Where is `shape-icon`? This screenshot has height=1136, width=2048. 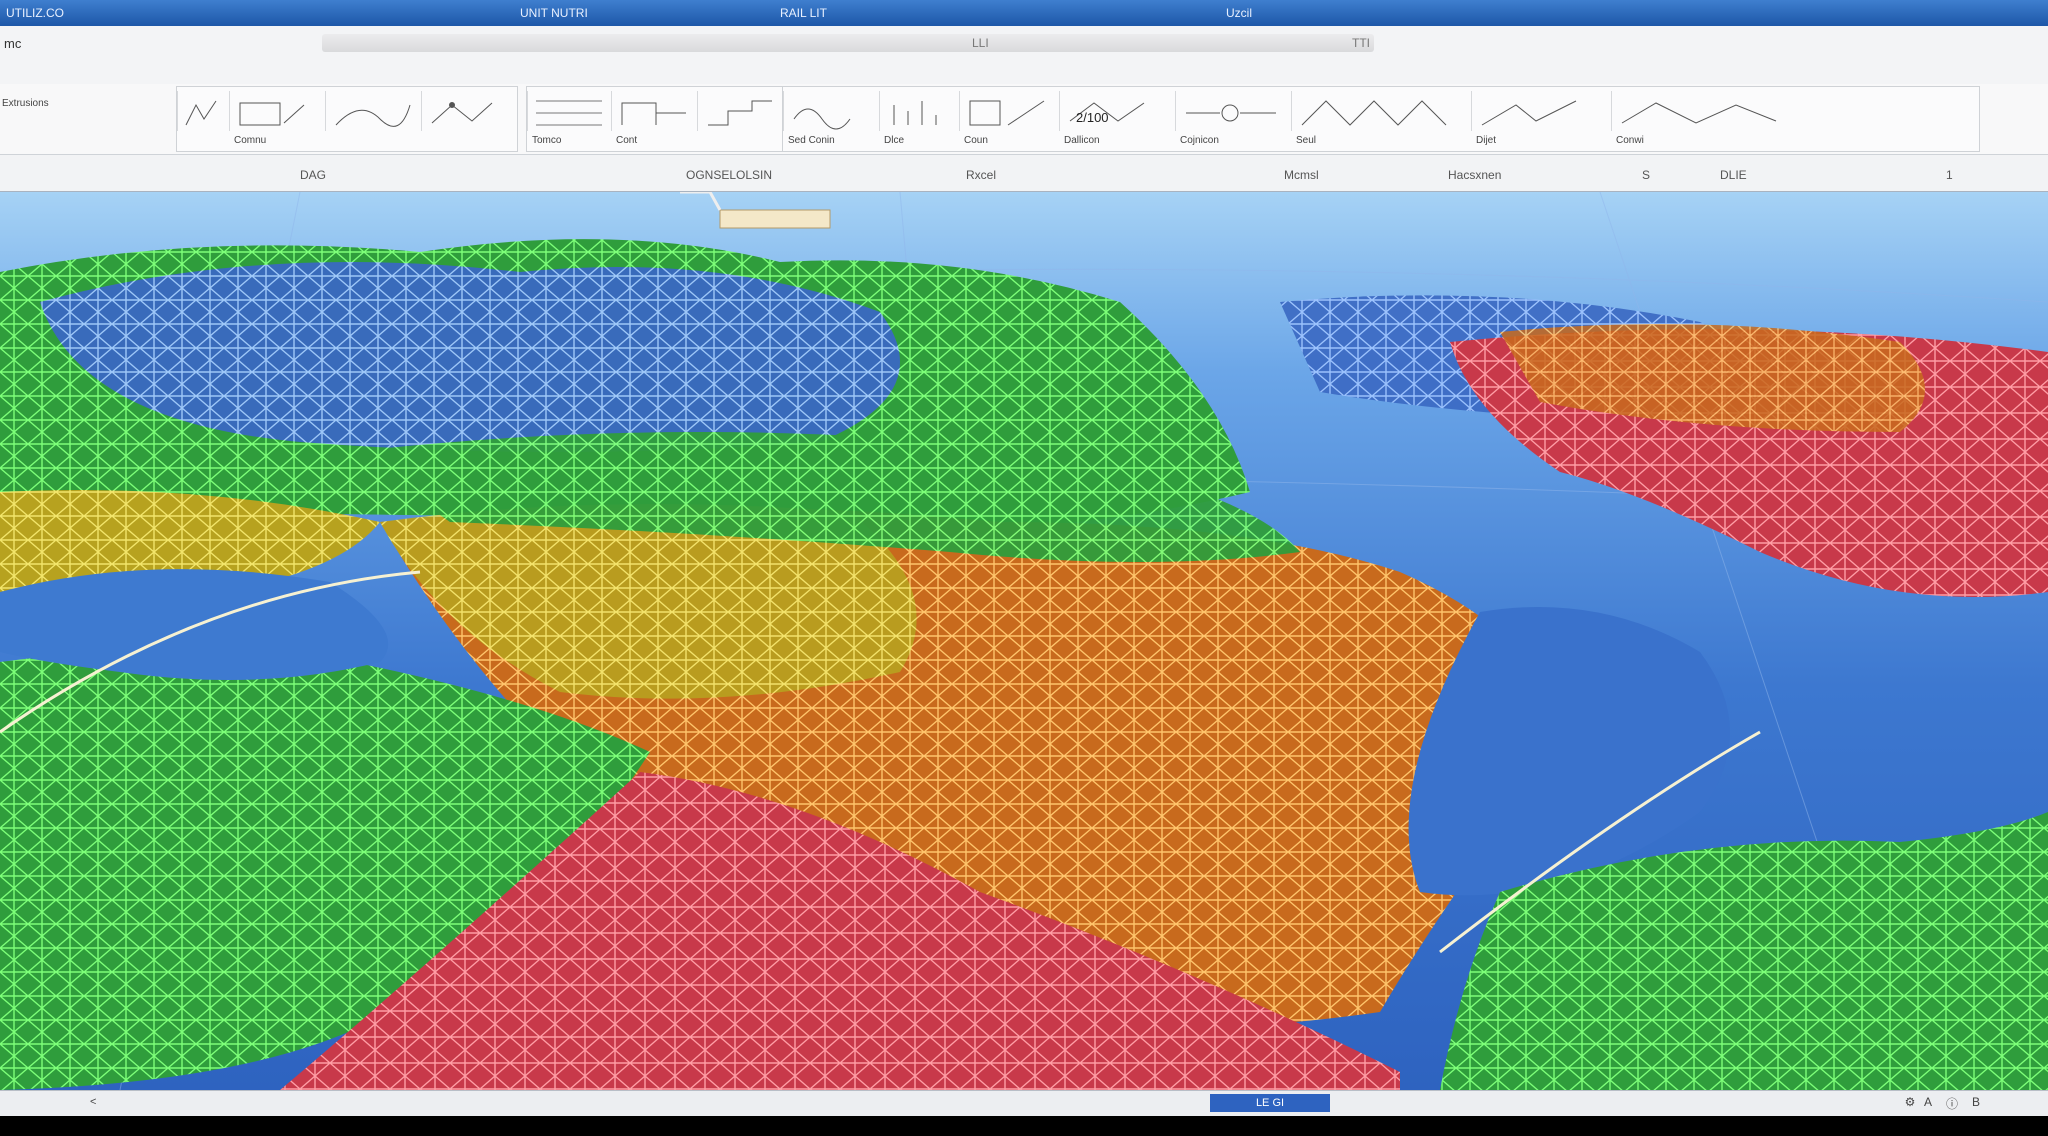 shape-icon is located at coordinates (272, 114).